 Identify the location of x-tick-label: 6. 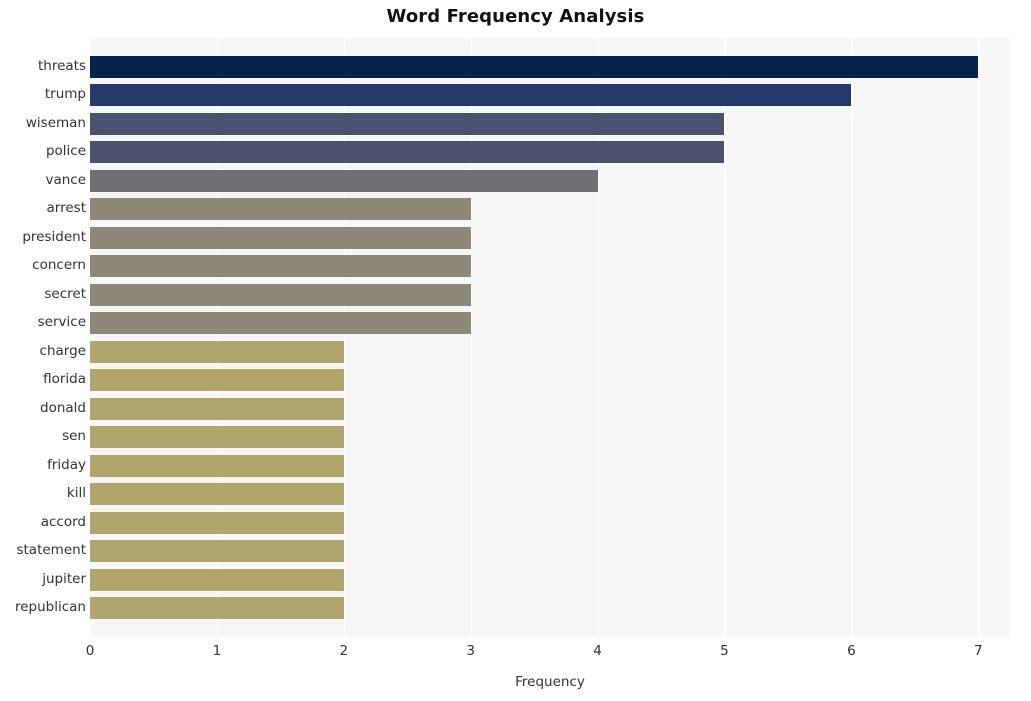
(851, 651).